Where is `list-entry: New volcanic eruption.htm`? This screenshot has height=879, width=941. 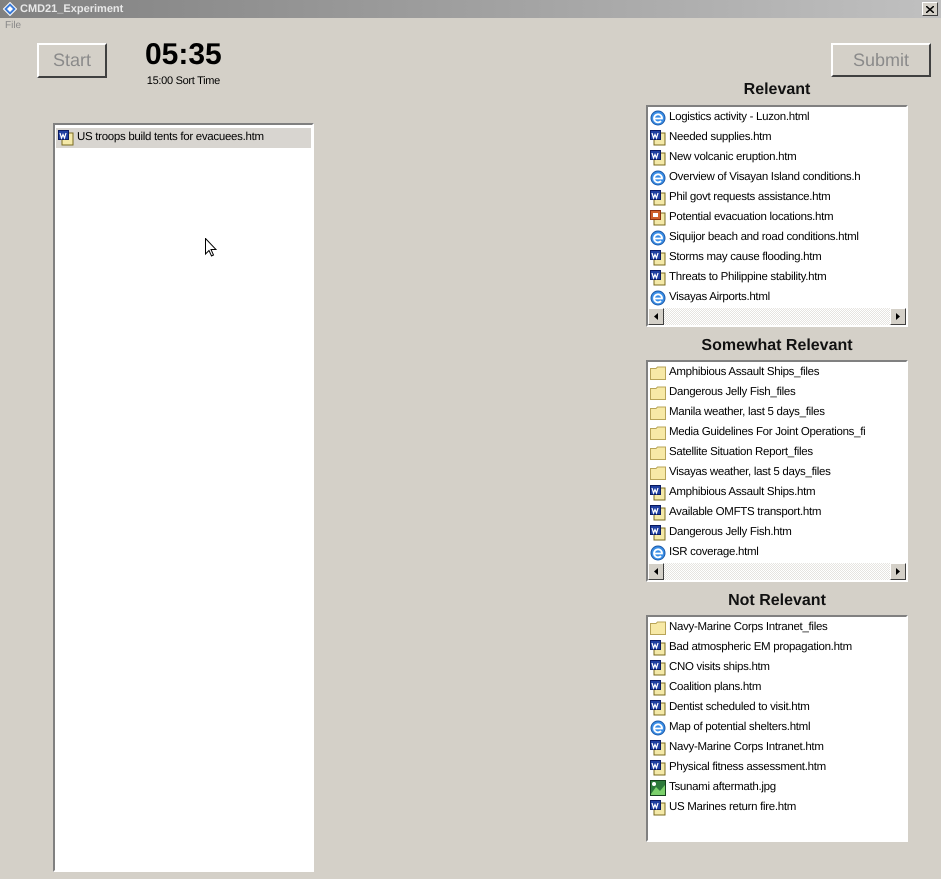 list-entry: New volcanic eruption.htm is located at coordinates (777, 158).